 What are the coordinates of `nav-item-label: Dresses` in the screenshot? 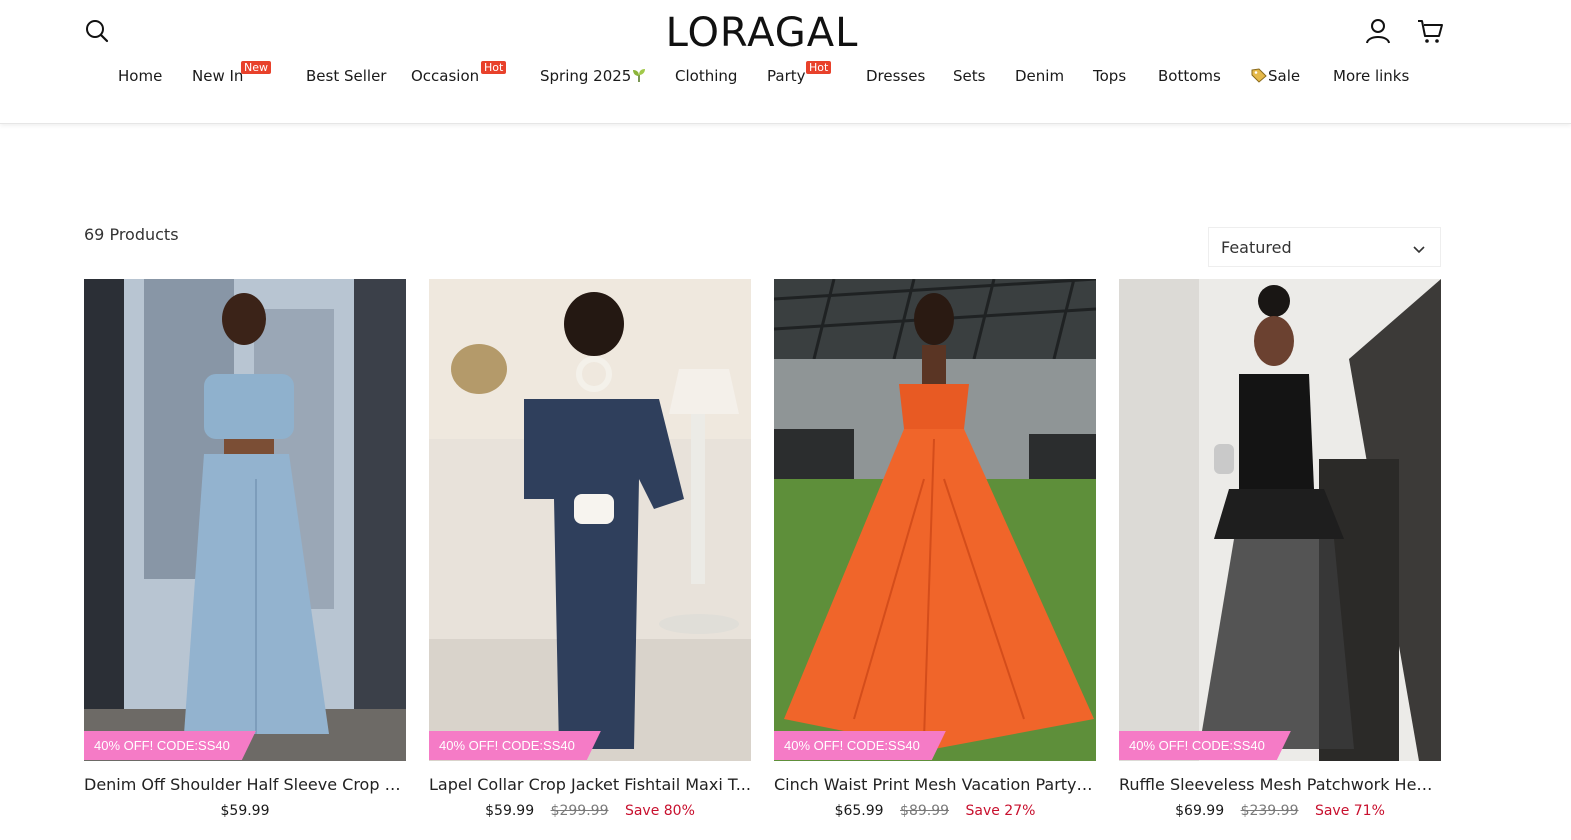 It's located at (896, 76).